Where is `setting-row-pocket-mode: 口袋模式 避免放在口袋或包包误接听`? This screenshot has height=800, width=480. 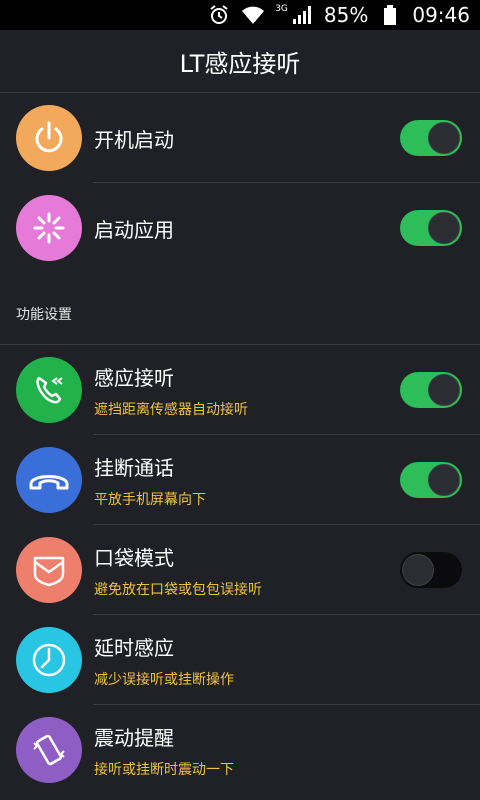 setting-row-pocket-mode: 口袋模式 避免放在口袋或包包误接听 is located at coordinates (240, 570).